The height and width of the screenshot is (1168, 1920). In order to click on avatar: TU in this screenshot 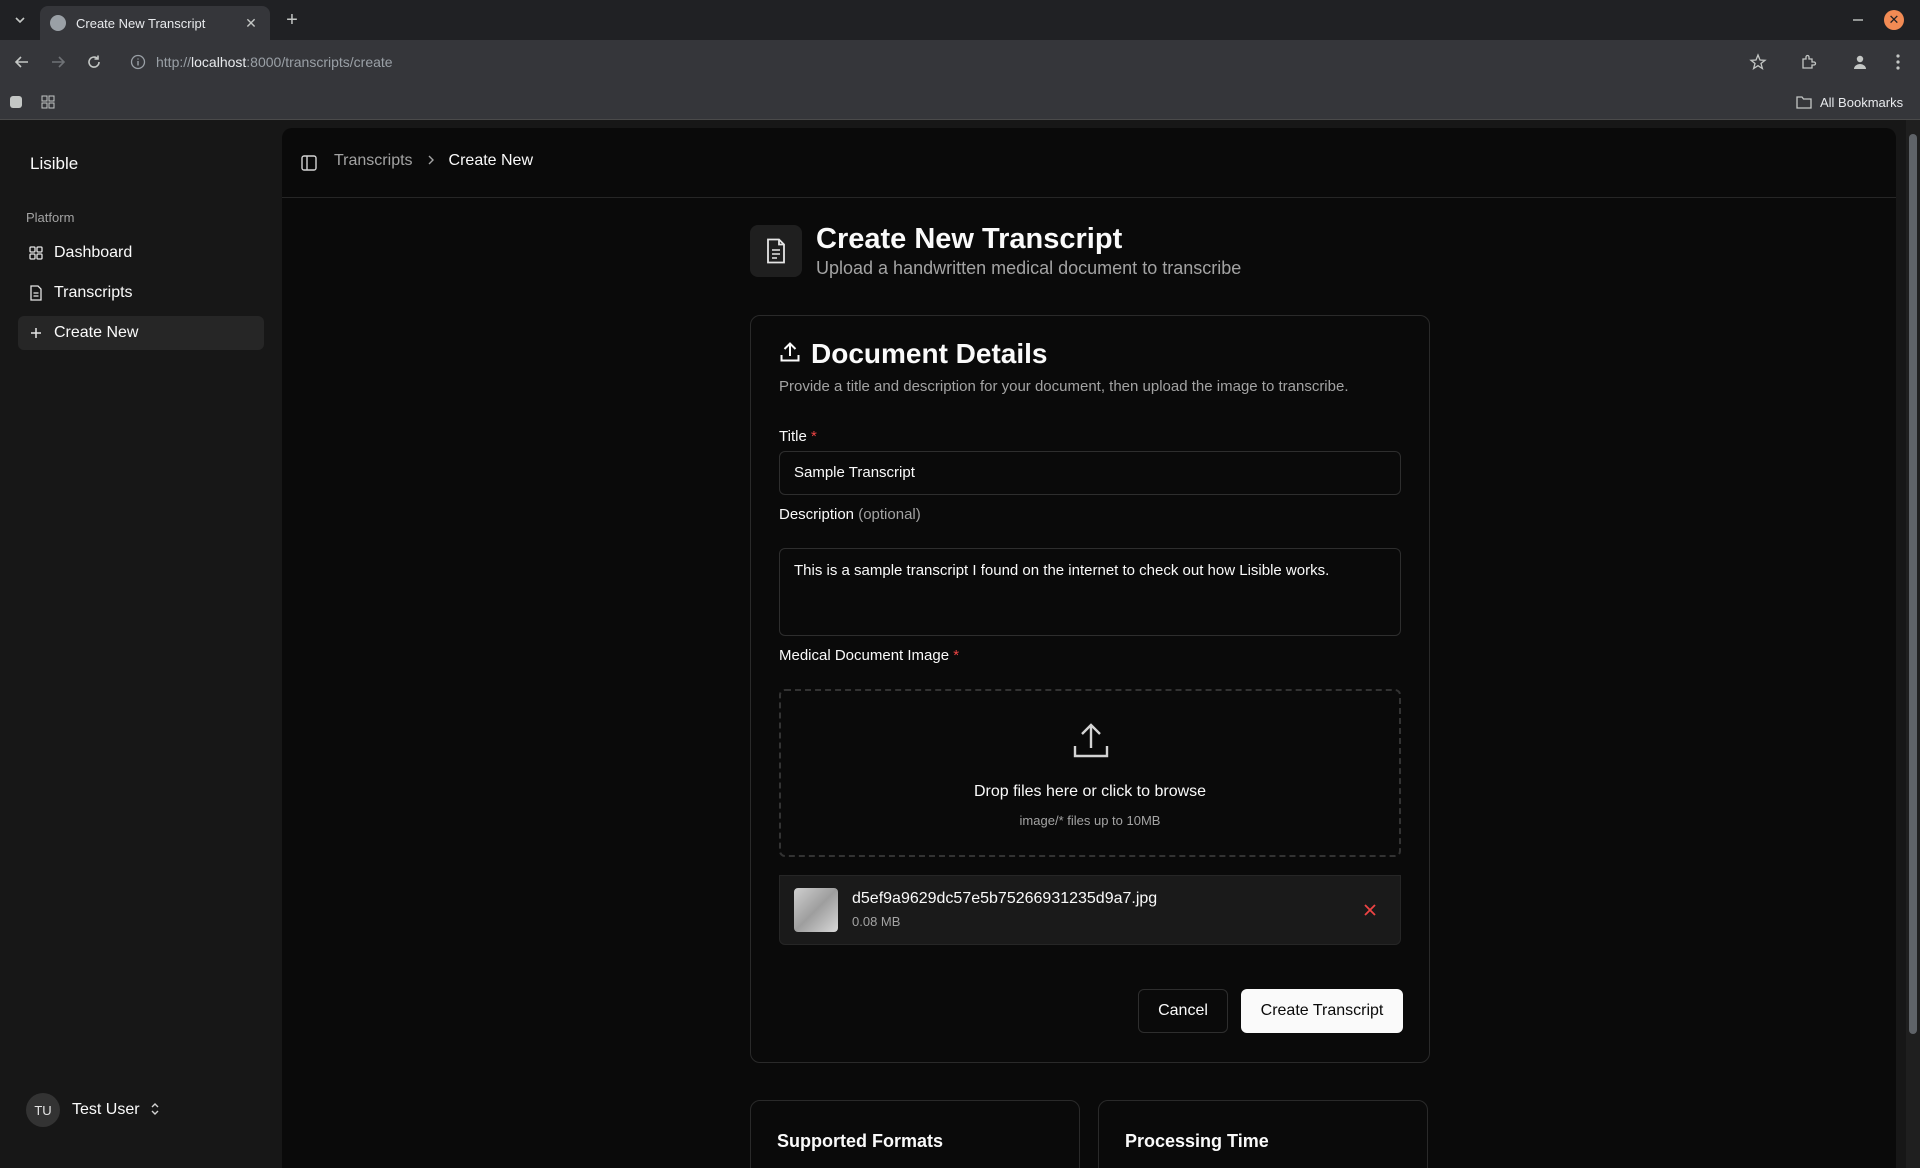, I will do `click(43, 1110)`.